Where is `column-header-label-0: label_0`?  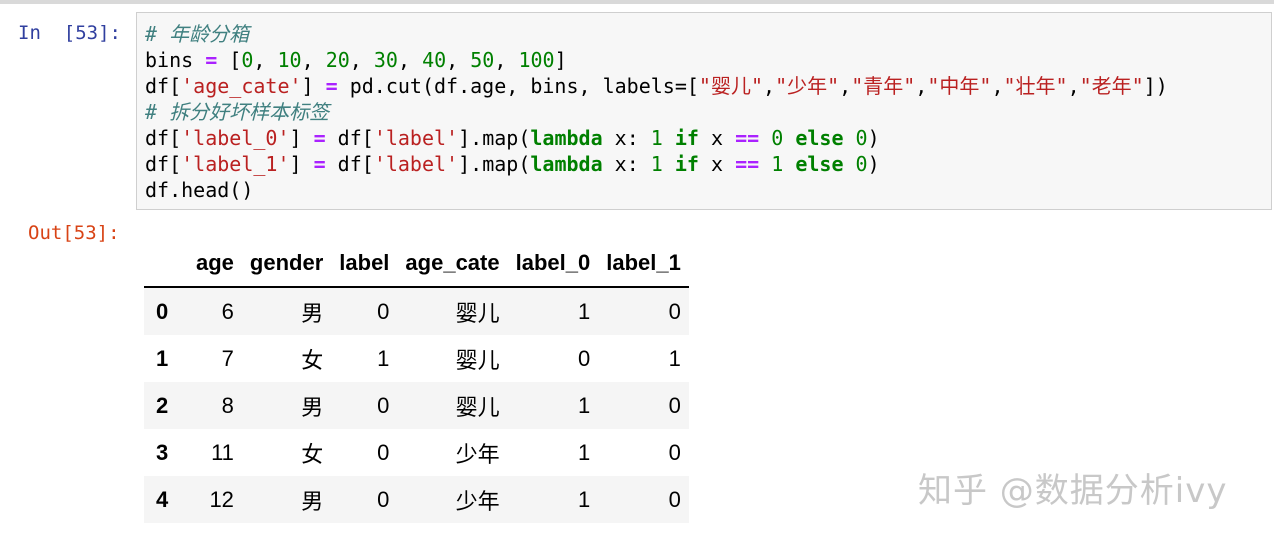 column-header-label-0: label_0 is located at coordinates (553, 264).